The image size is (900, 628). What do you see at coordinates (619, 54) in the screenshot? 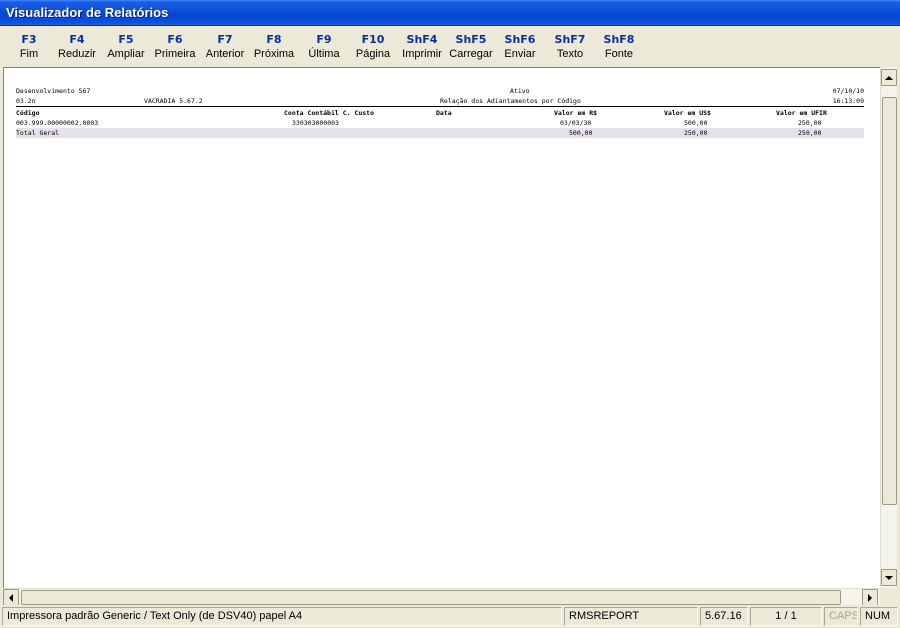
I see `button-label: Fonte` at bounding box center [619, 54].